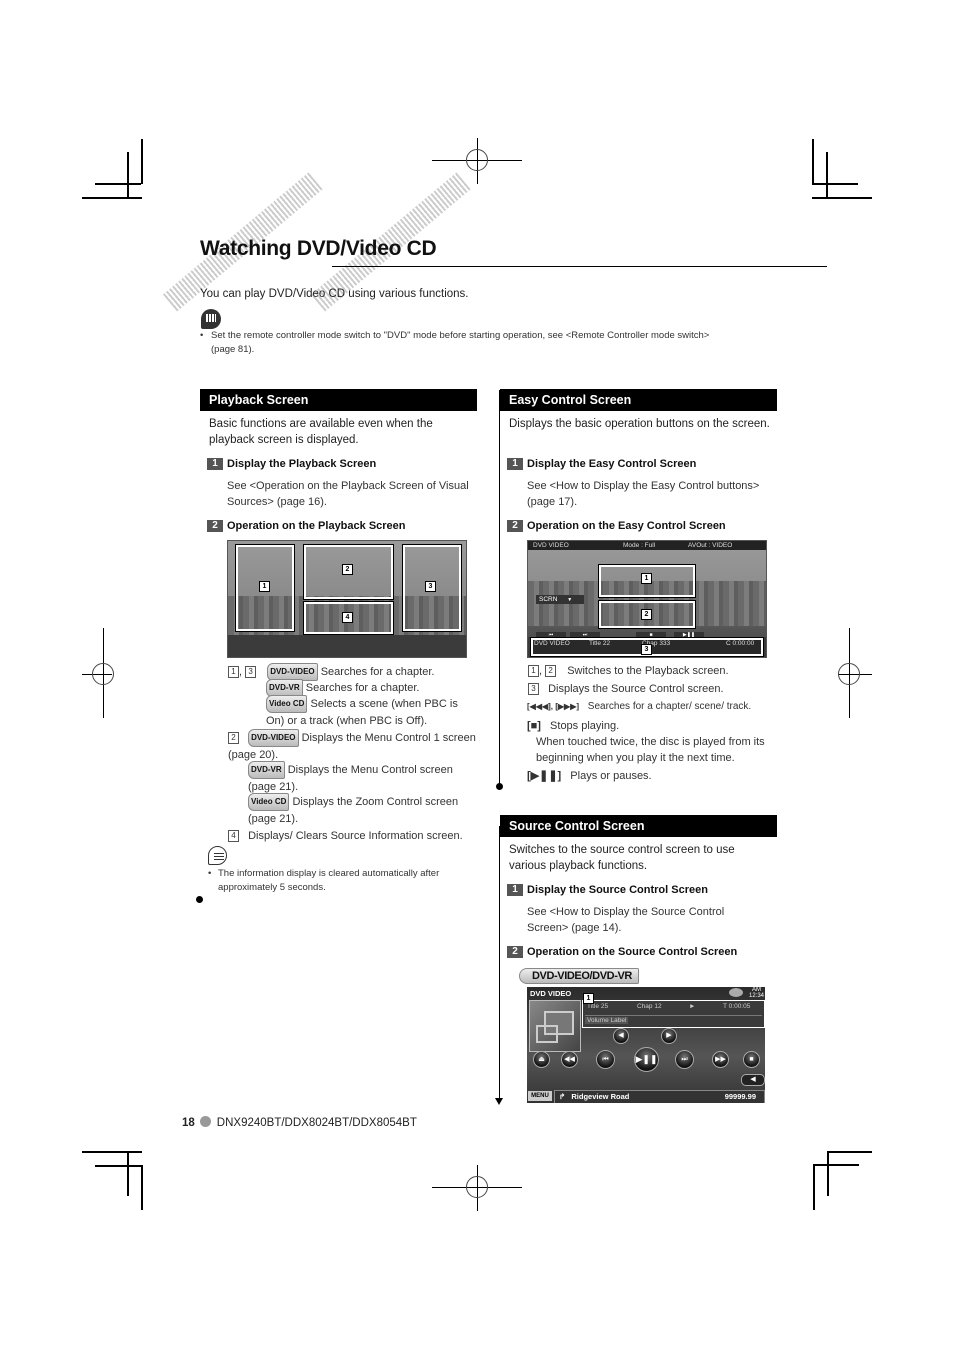 This screenshot has height=1350, width=954. What do you see at coordinates (646, 1059) in the screenshot?
I see `play-pause-button: ▶❚❚` at bounding box center [646, 1059].